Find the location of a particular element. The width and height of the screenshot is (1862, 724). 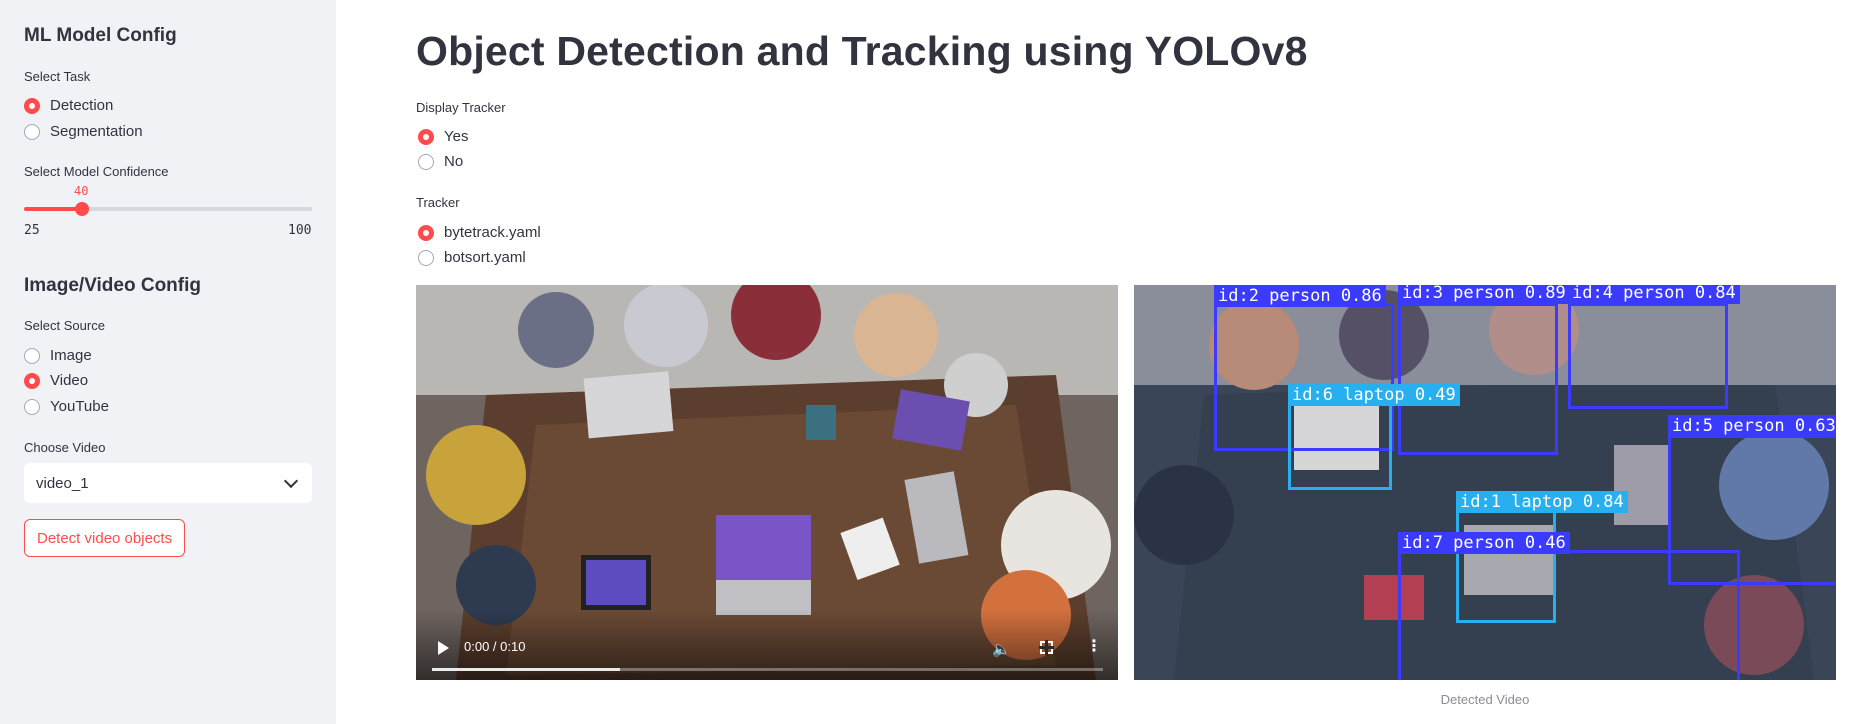

slider-fill is located at coordinates (53, 209).